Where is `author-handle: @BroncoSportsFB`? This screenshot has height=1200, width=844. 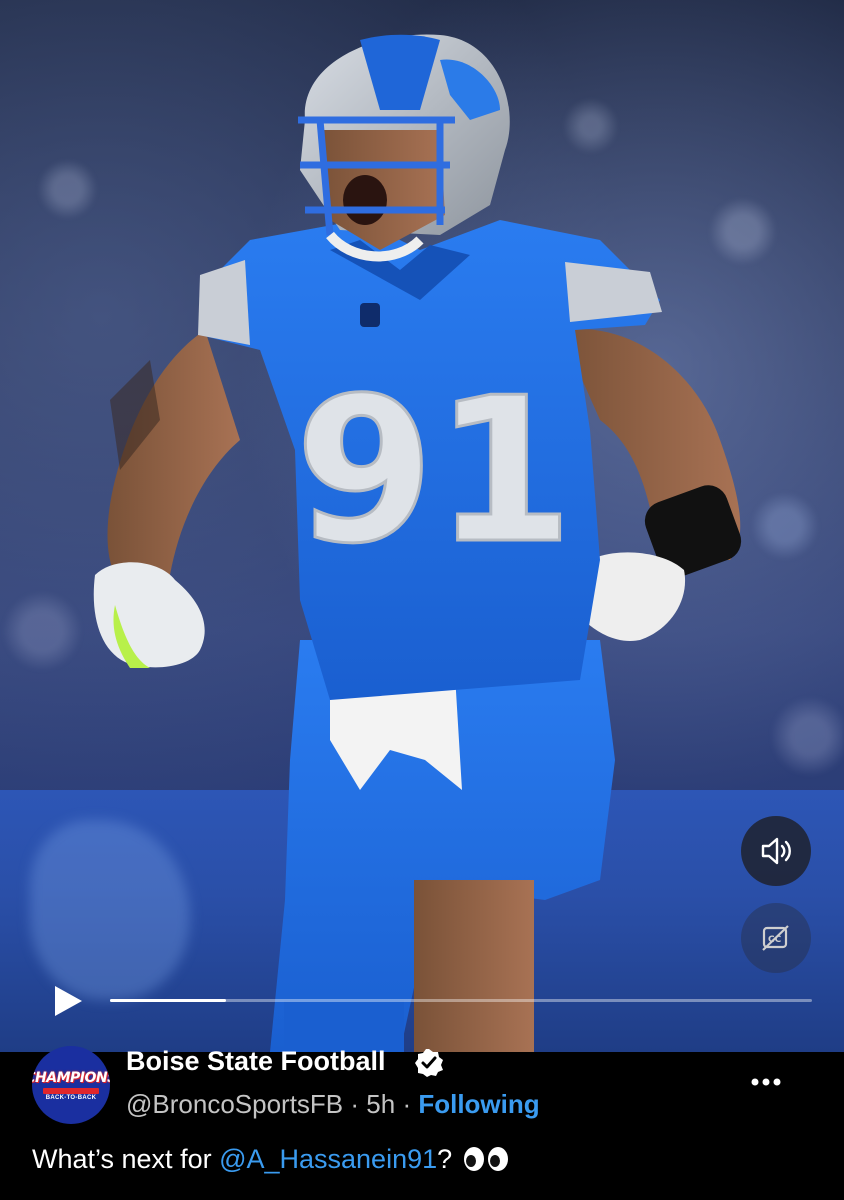
author-handle: @BroncoSportsFB is located at coordinates (234, 1104).